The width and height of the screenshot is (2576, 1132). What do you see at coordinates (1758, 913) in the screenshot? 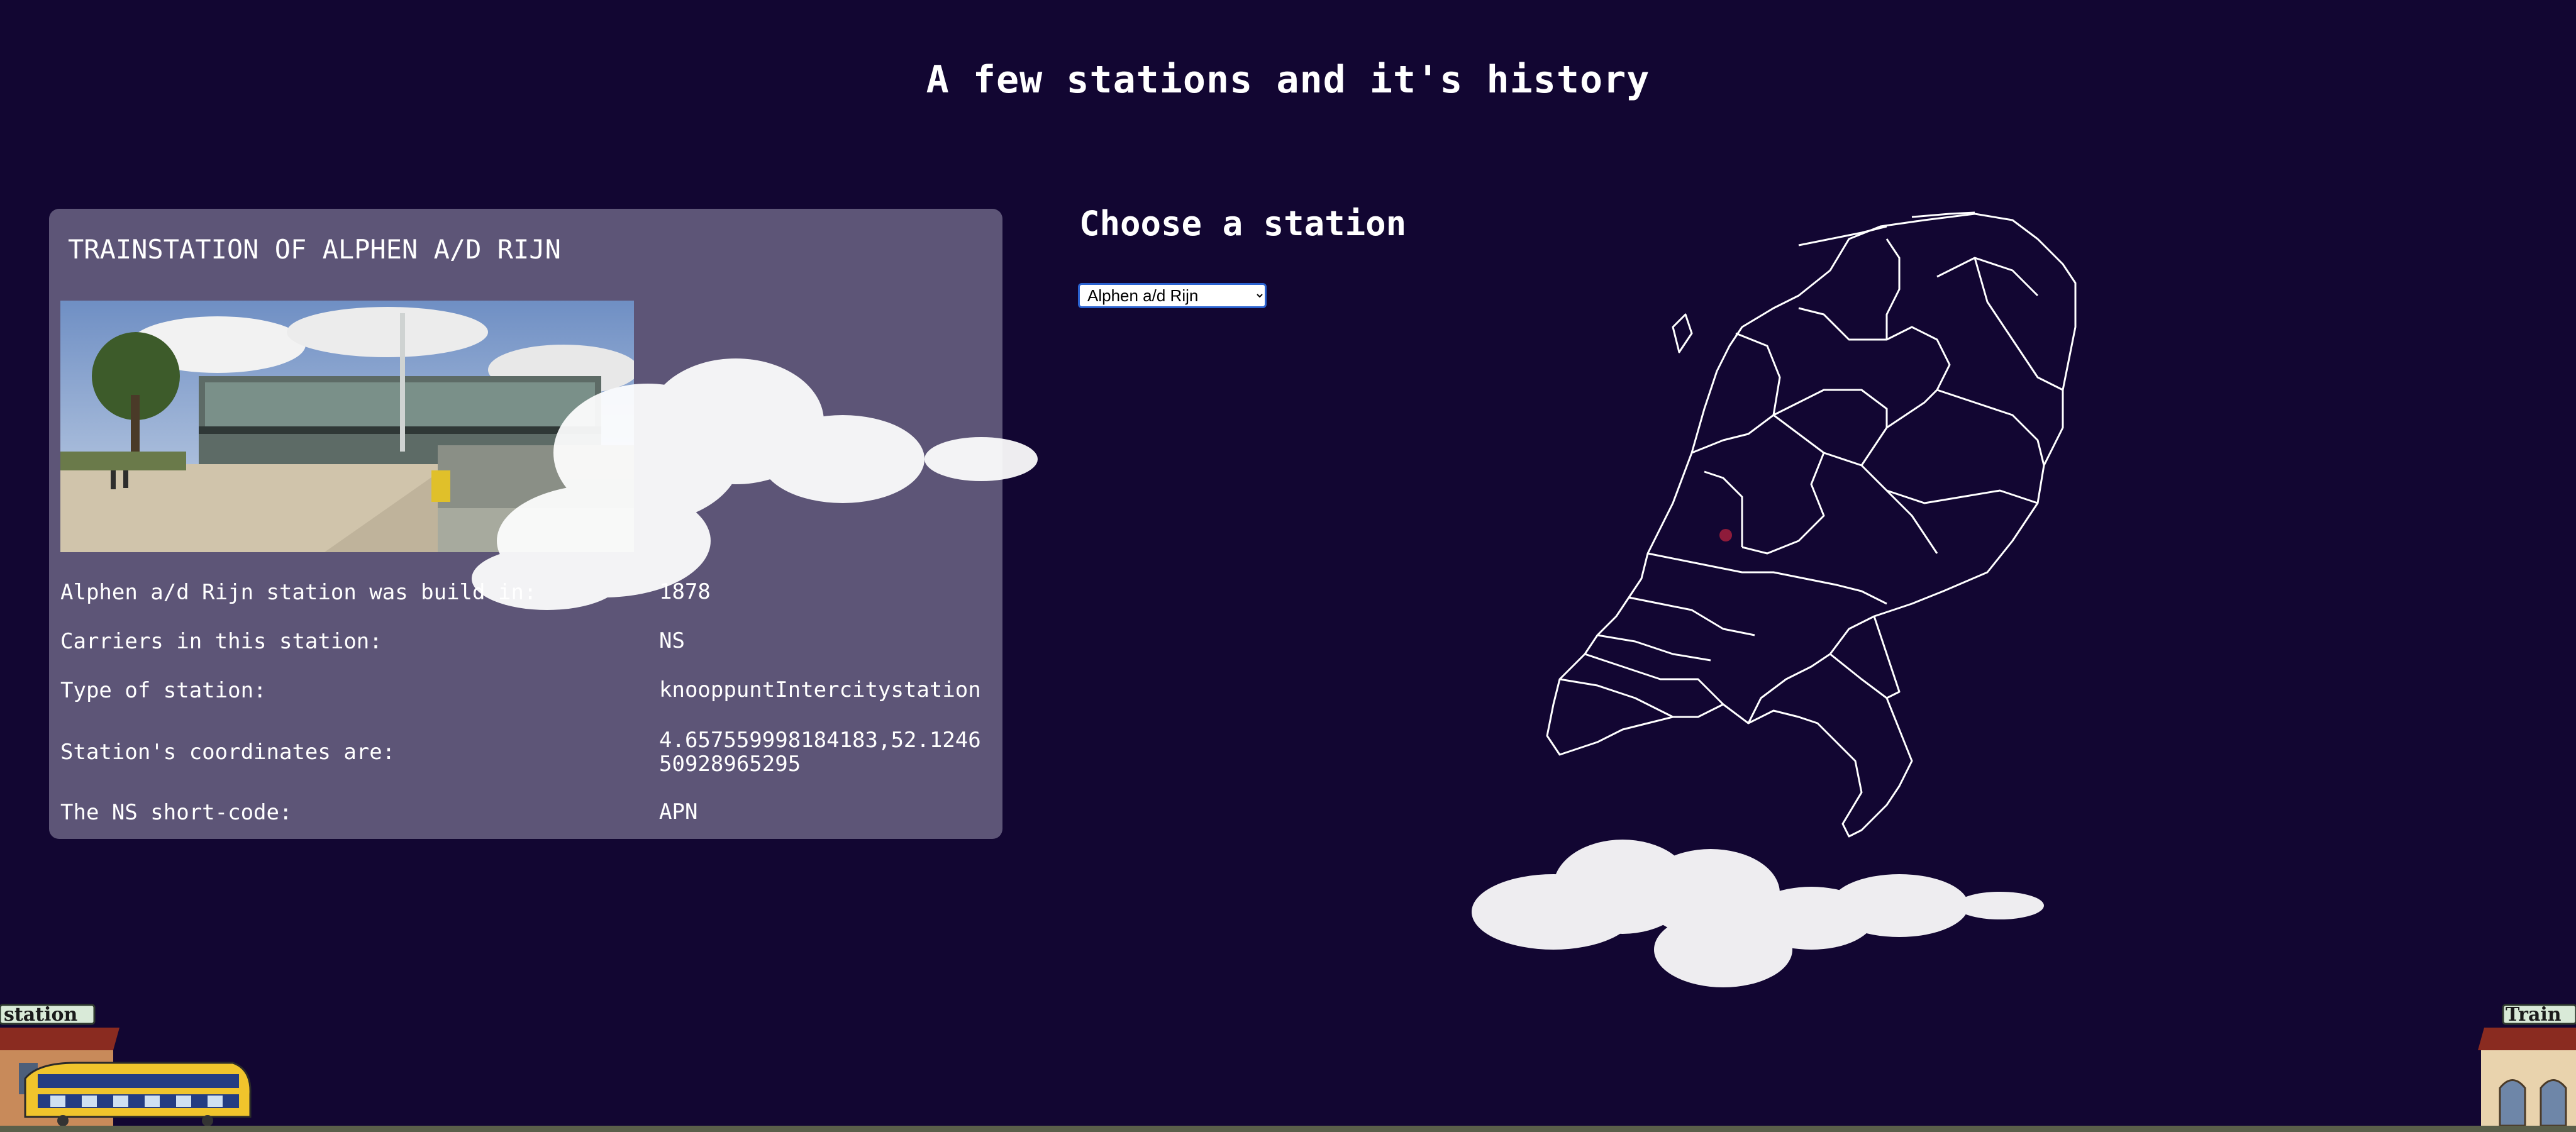
I see `cloud-decoration-bottom` at bounding box center [1758, 913].